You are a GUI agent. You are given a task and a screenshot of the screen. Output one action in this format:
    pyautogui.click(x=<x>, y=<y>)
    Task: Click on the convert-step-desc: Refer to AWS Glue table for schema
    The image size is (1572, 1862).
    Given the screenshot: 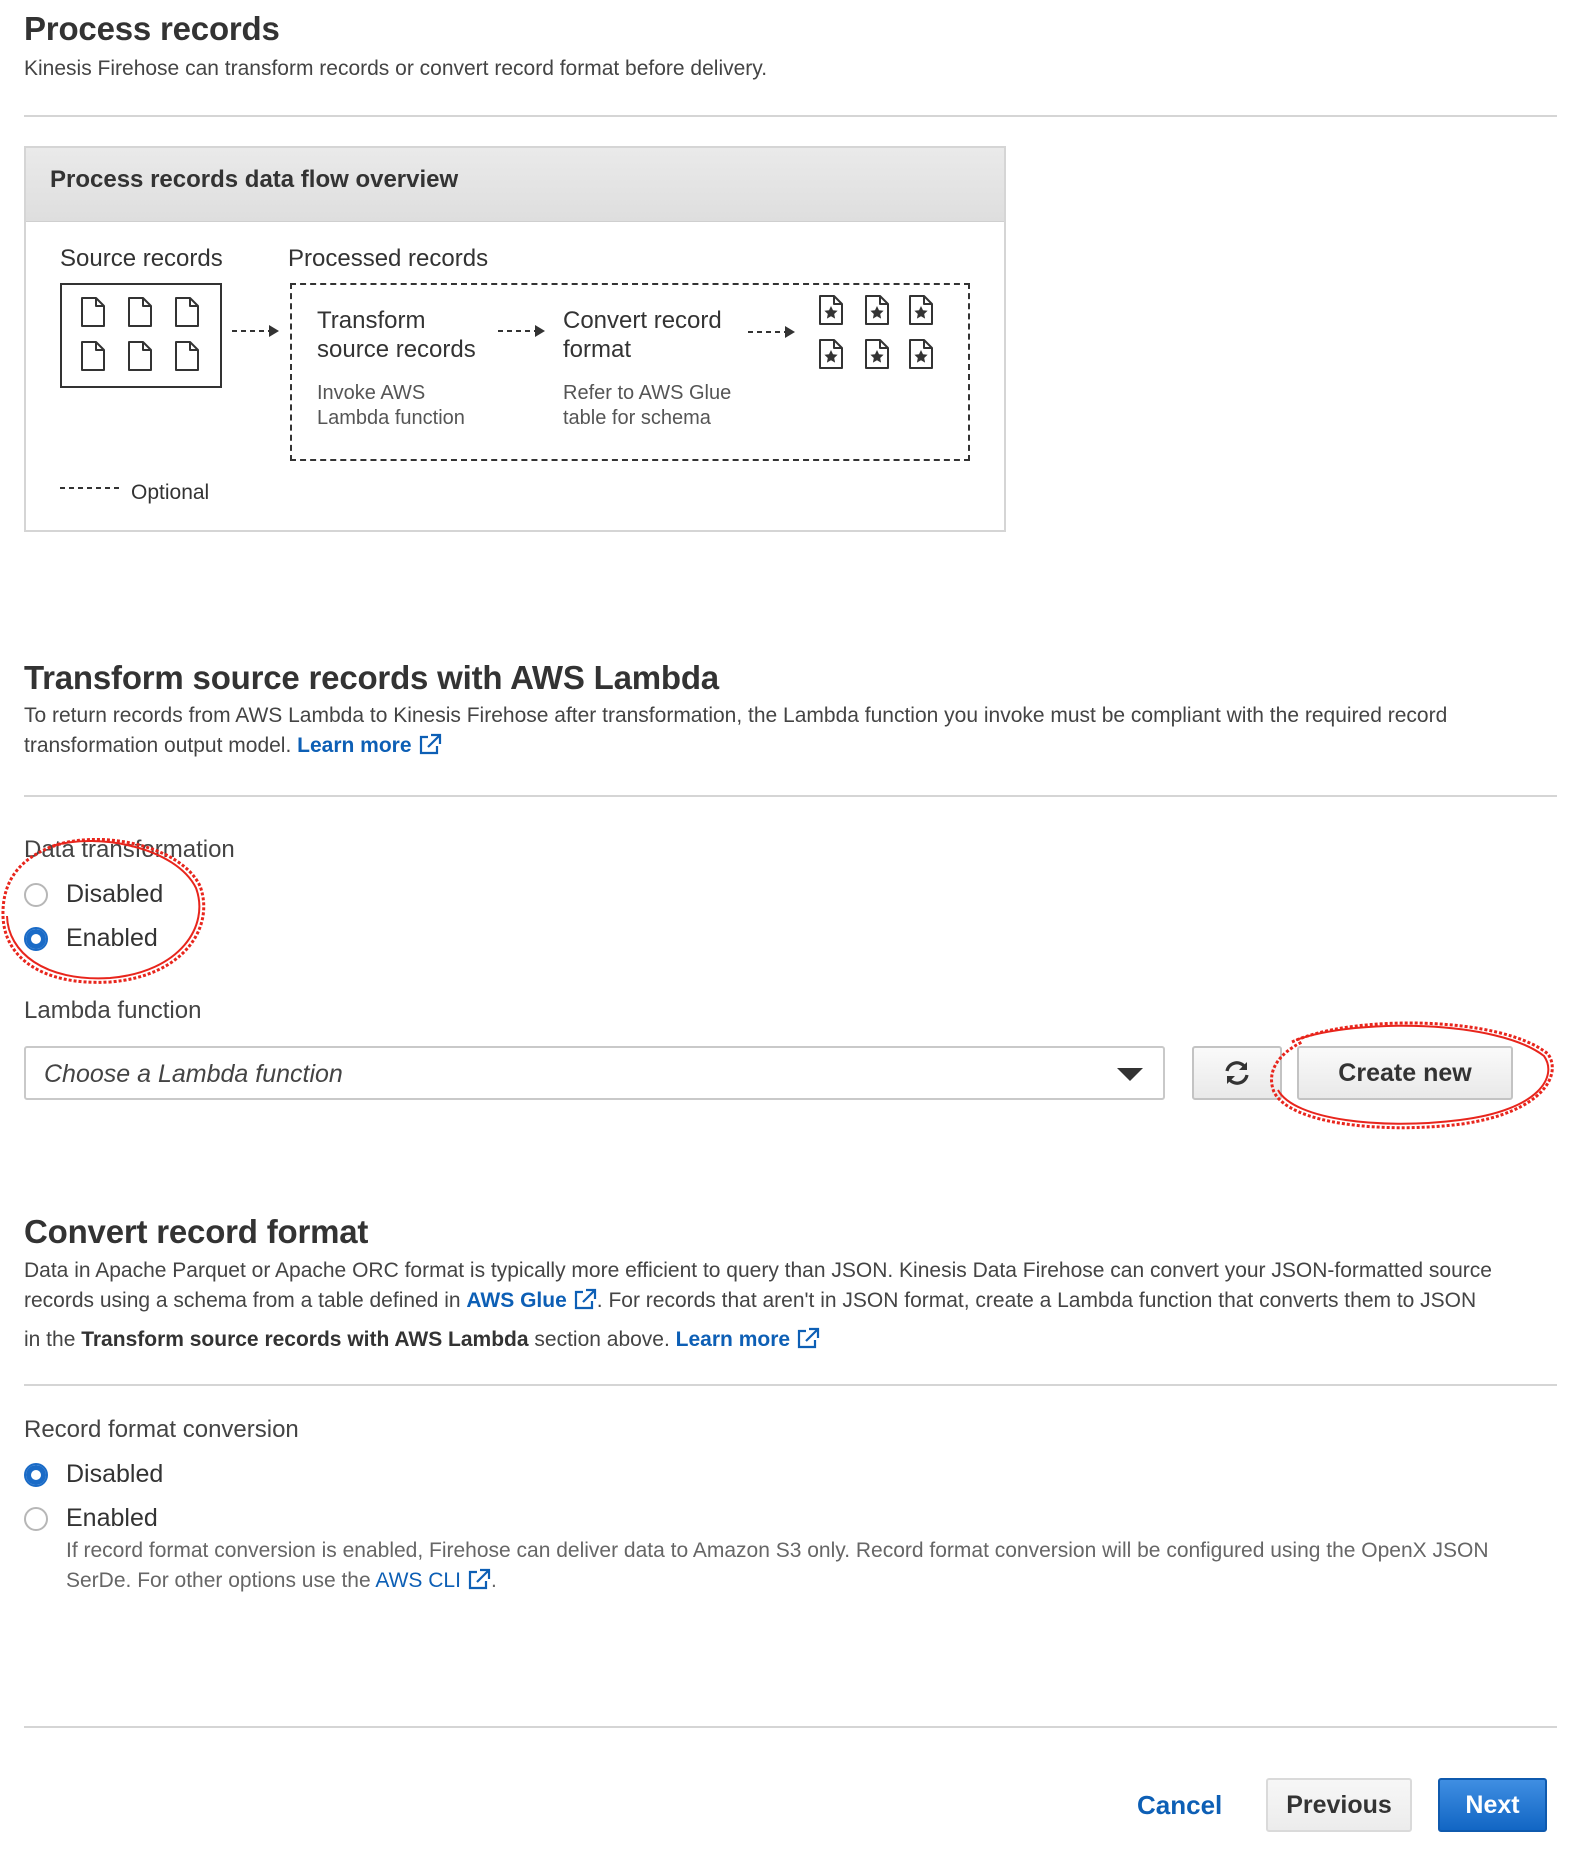 What is the action you would take?
    pyautogui.click(x=647, y=405)
    